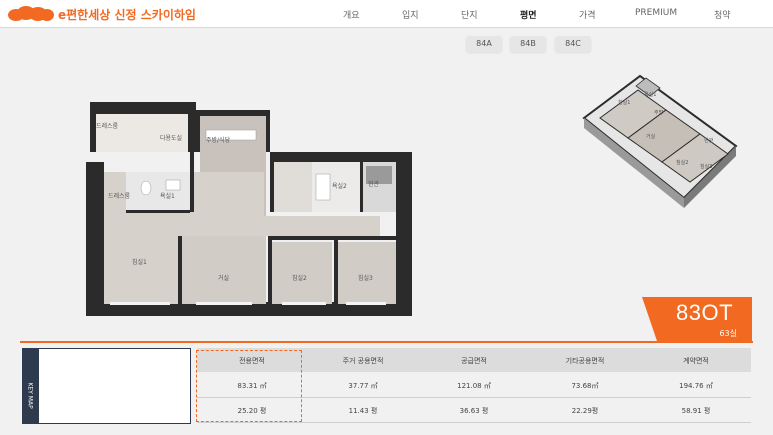 The image size is (773, 435). What do you see at coordinates (171, 138) in the screenshot?
I see `room-label: 다용도실` at bounding box center [171, 138].